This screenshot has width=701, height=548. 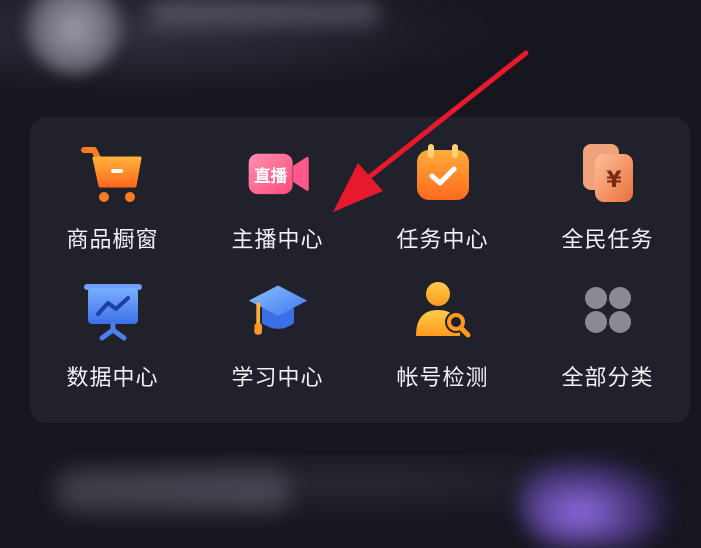 I want to click on grid-dots-icon, so click(x=608, y=311).